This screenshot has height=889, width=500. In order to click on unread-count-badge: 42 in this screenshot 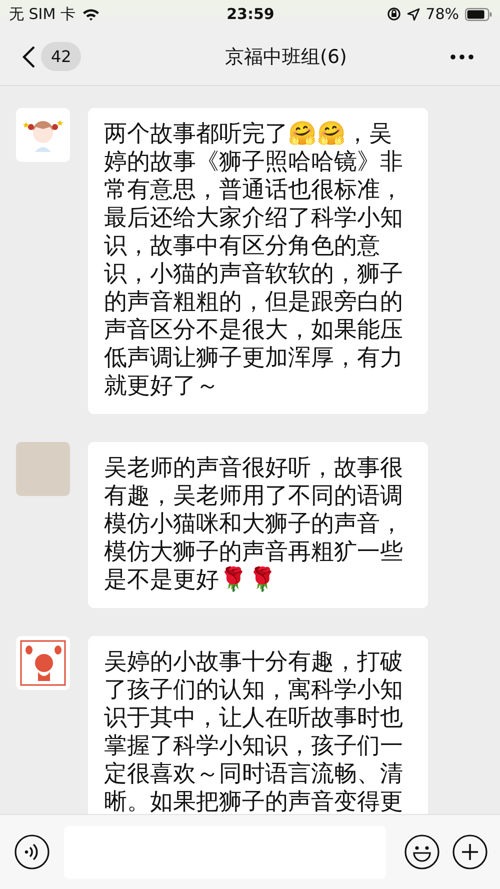, I will do `click(61, 56)`.